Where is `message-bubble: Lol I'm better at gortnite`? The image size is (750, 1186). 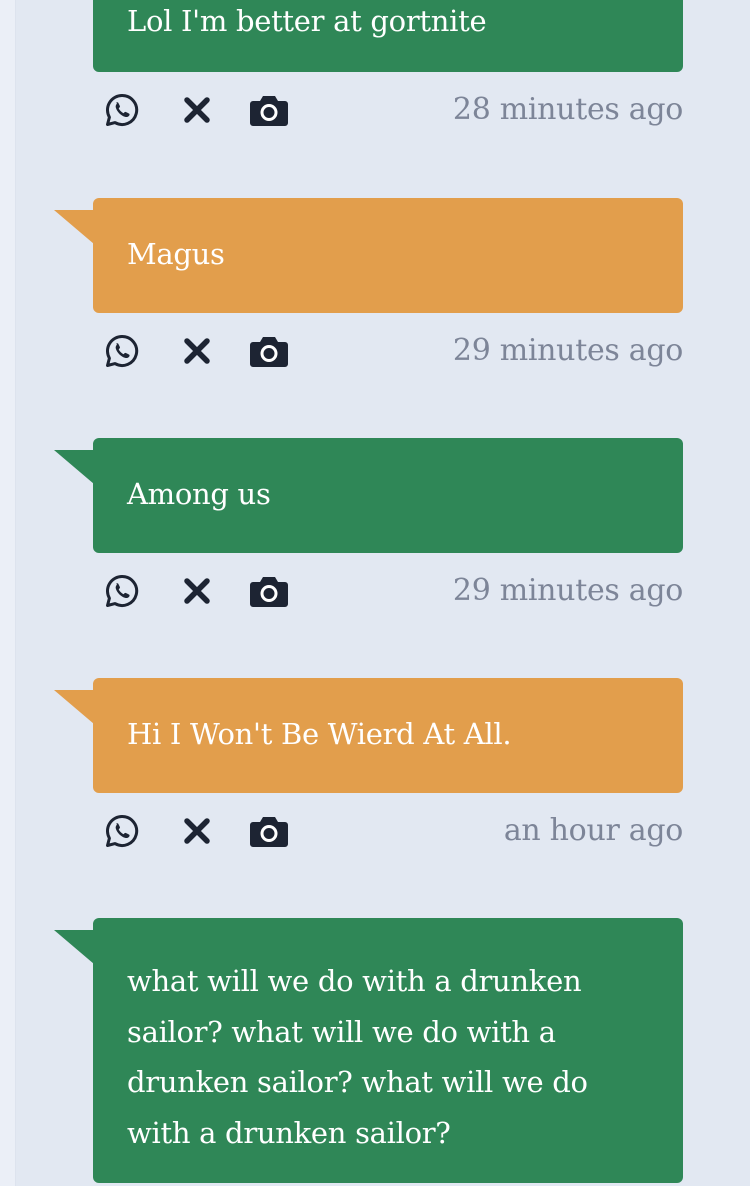 message-bubble: Lol I'm better at gortnite is located at coordinates (388, 36).